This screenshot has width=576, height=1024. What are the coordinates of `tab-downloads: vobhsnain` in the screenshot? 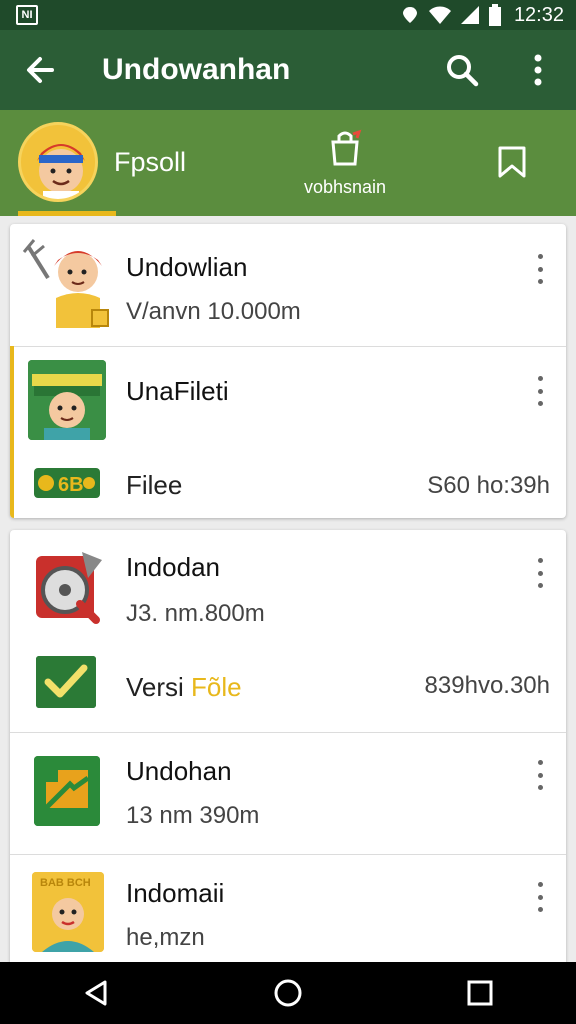 It's located at (345, 163).